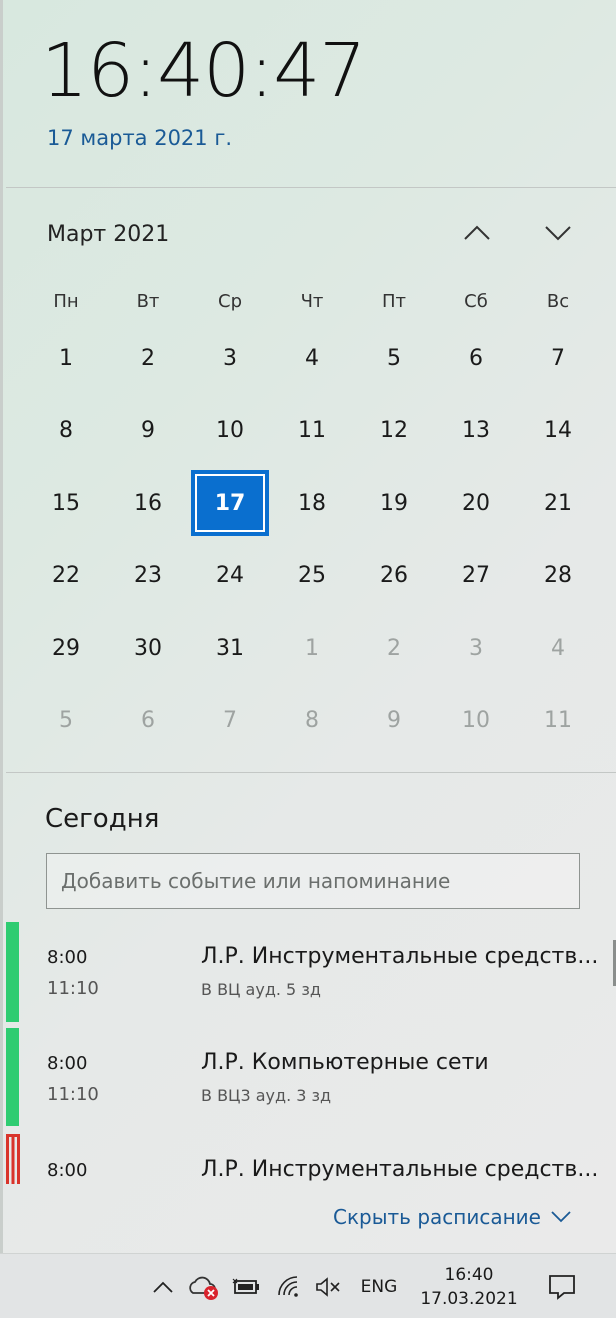 The height and width of the screenshot is (1318, 616). I want to click on hide-schedule-link: Скрыть расписание, so click(452, 1217).